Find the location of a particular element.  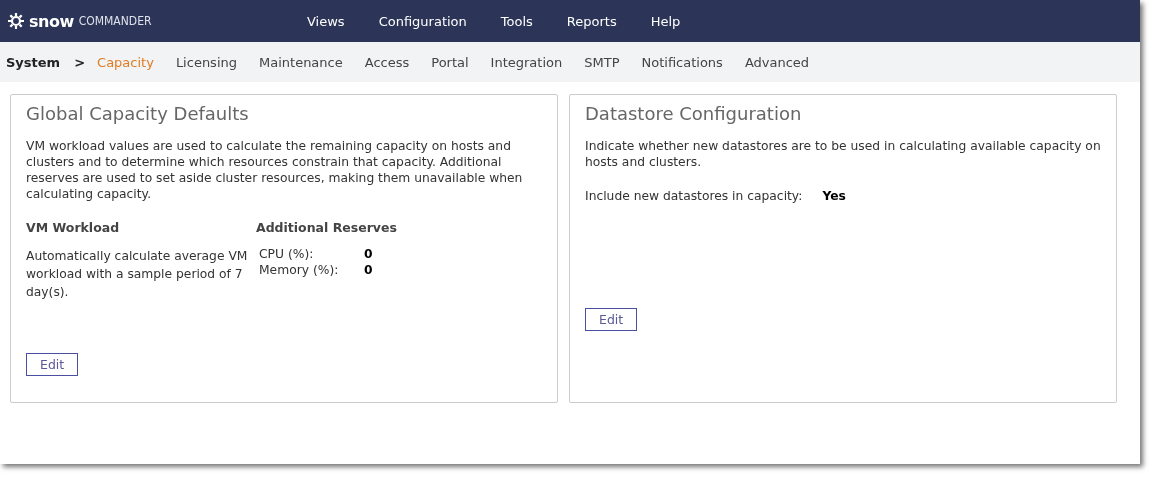

workload-text: Automatically calculate average VM workload with a sample period of 7 day(s). is located at coordinates (137, 274).